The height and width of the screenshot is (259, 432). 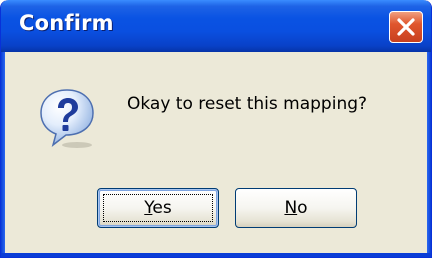 I want to click on question-icon, so click(x=67, y=118).